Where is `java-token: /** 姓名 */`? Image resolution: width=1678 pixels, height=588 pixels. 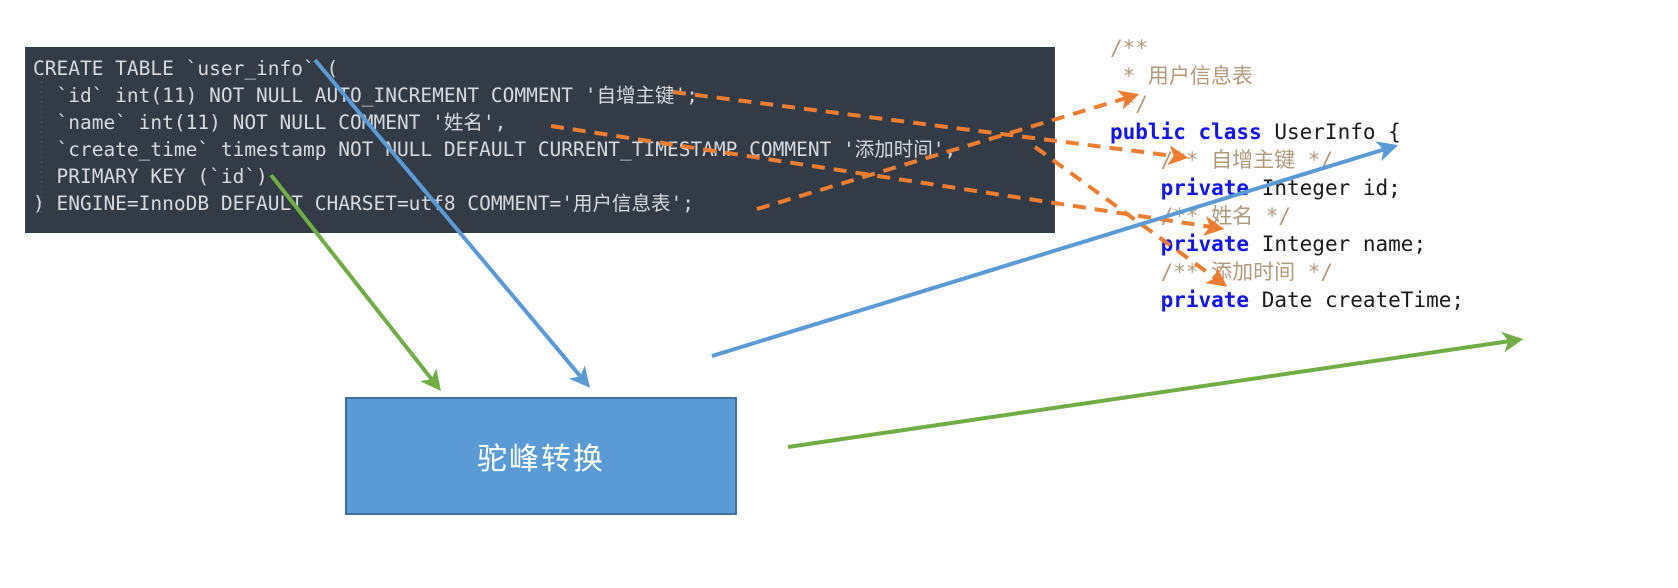 java-token: /** 姓名 */ is located at coordinates (1201, 216).